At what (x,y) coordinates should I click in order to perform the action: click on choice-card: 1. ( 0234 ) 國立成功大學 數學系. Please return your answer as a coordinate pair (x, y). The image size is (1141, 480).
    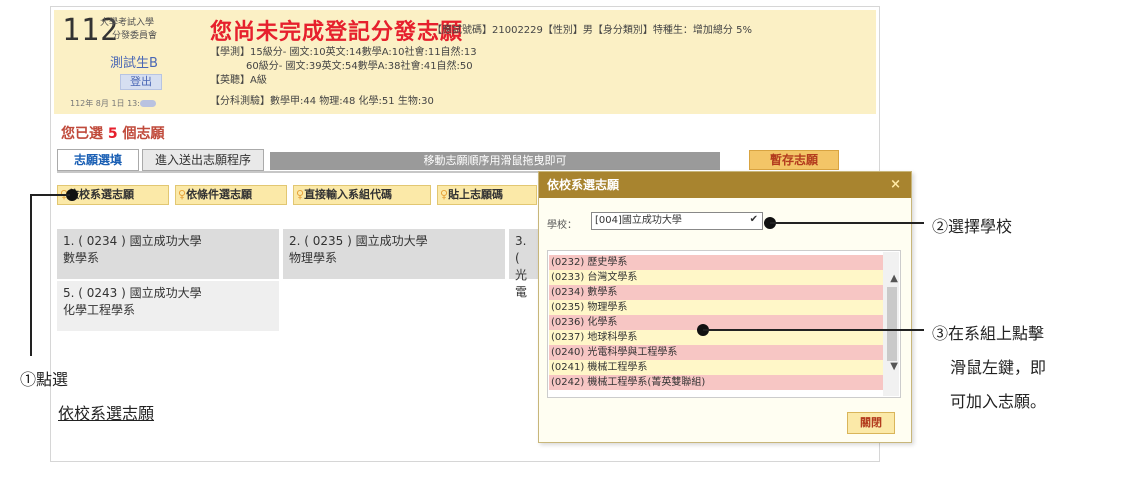
    Looking at the image, I should click on (168, 254).